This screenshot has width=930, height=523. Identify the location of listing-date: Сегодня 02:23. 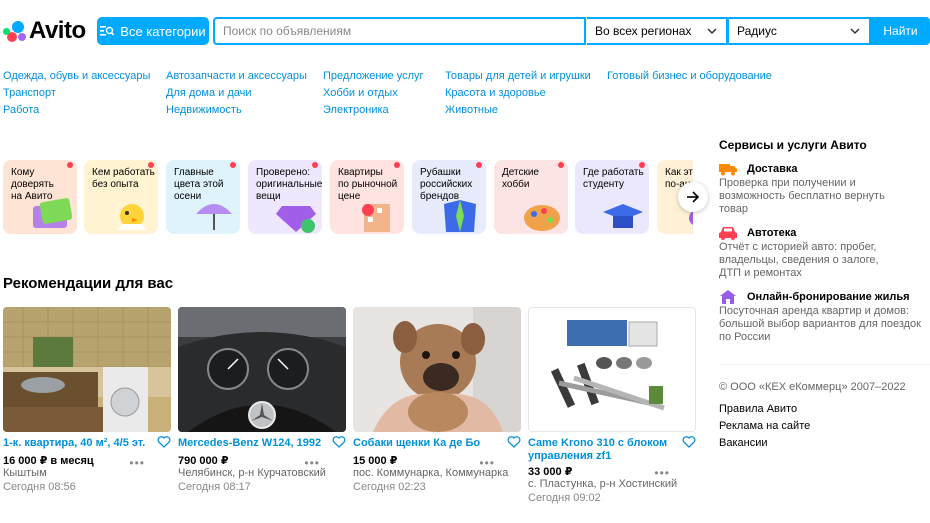
(389, 487).